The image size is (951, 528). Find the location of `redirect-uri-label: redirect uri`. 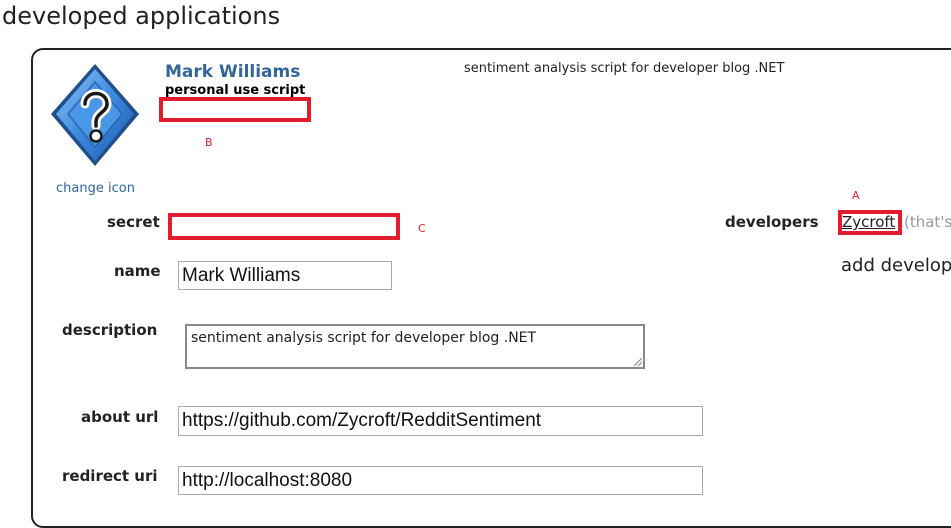

redirect-uri-label: redirect uri is located at coordinates (110, 476).